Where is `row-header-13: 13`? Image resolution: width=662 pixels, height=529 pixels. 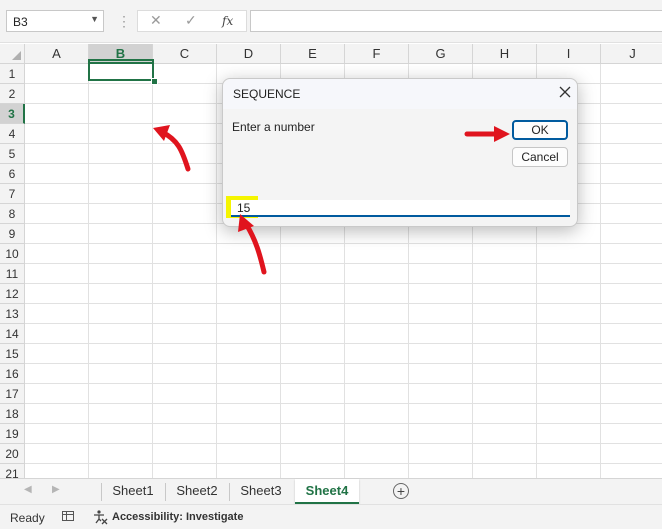 row-header-13: 13 is located at coordinates (12, 314).